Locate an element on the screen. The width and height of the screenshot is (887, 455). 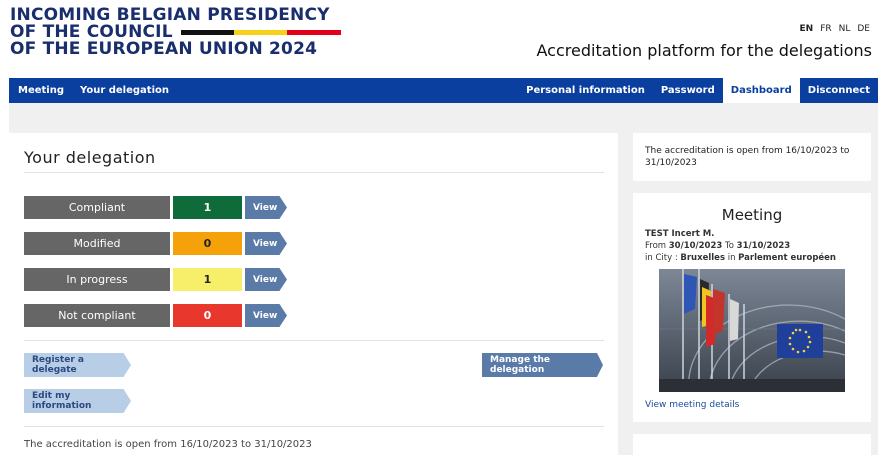
register-delegate-button: Register a delegate is located at coordinates (77, 365).